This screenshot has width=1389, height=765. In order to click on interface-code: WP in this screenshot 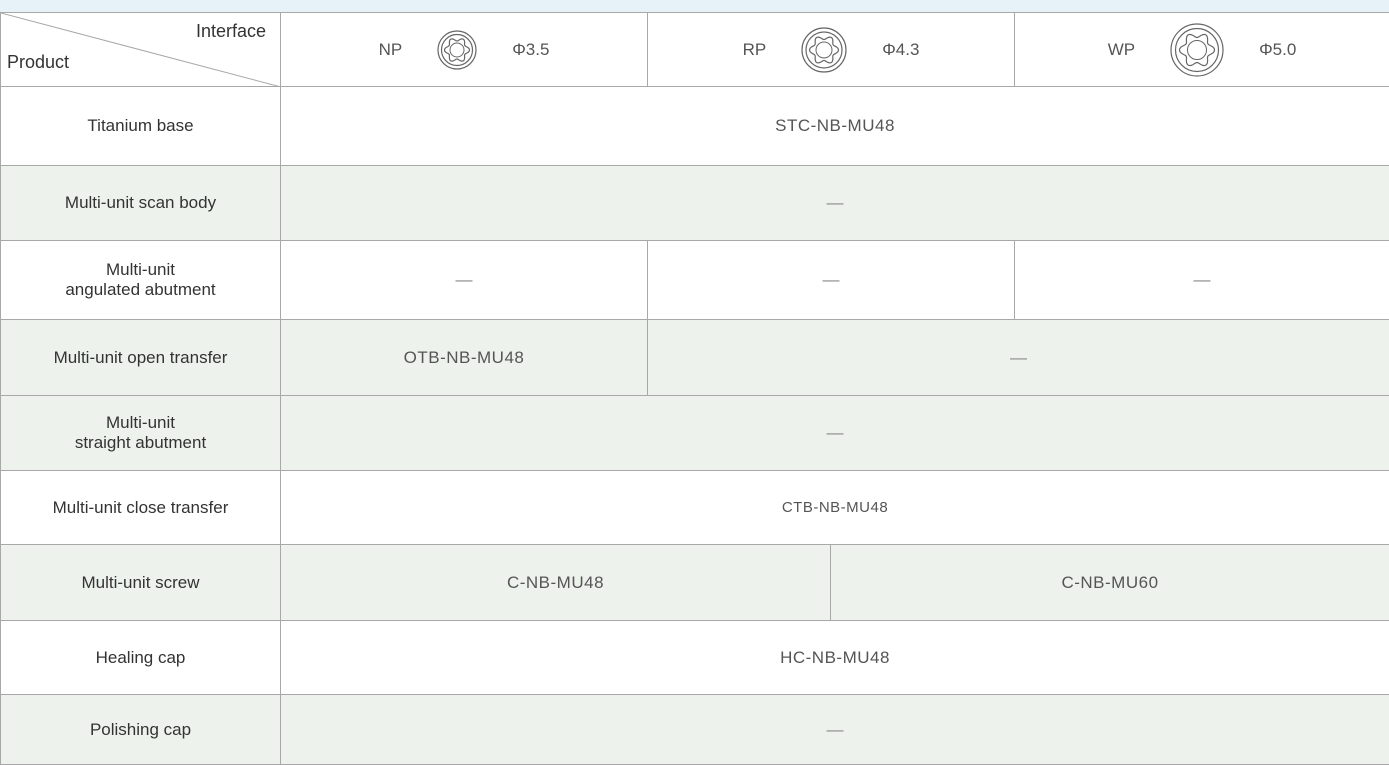, I will do `click(1121, 50)`.